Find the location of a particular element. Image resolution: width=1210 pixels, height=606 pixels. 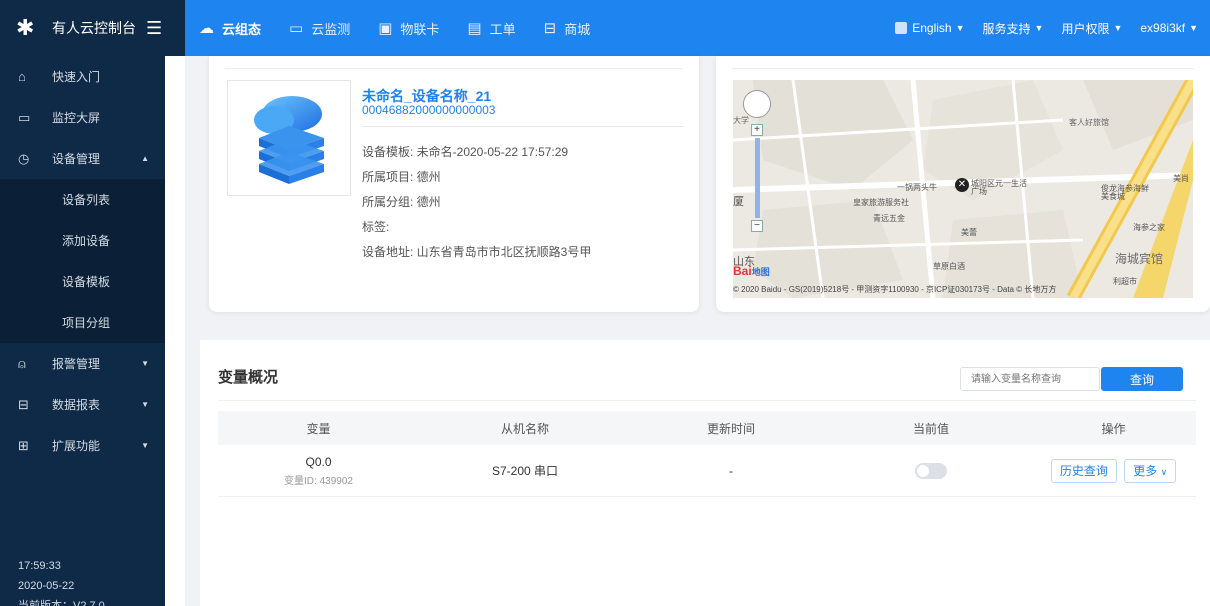

map-label: 海城宾馆 is located at coordinates (1139, 259).